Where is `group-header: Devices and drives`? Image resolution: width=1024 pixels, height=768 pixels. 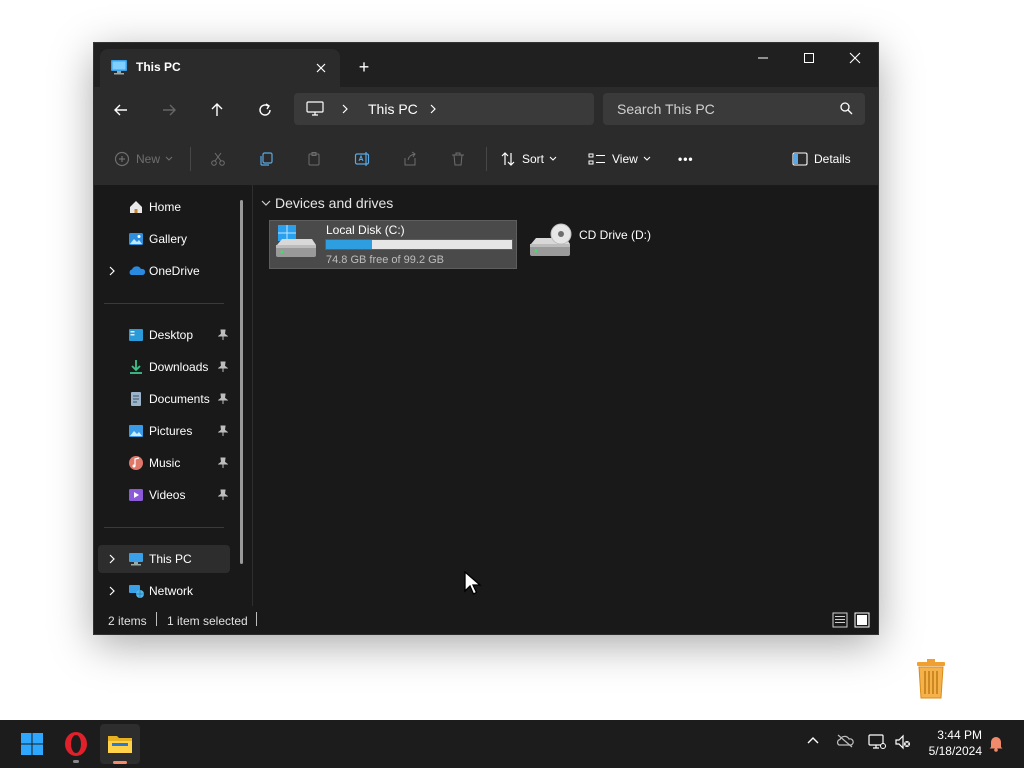
group-header: Devices and drives is located at coordinates (334, 203).